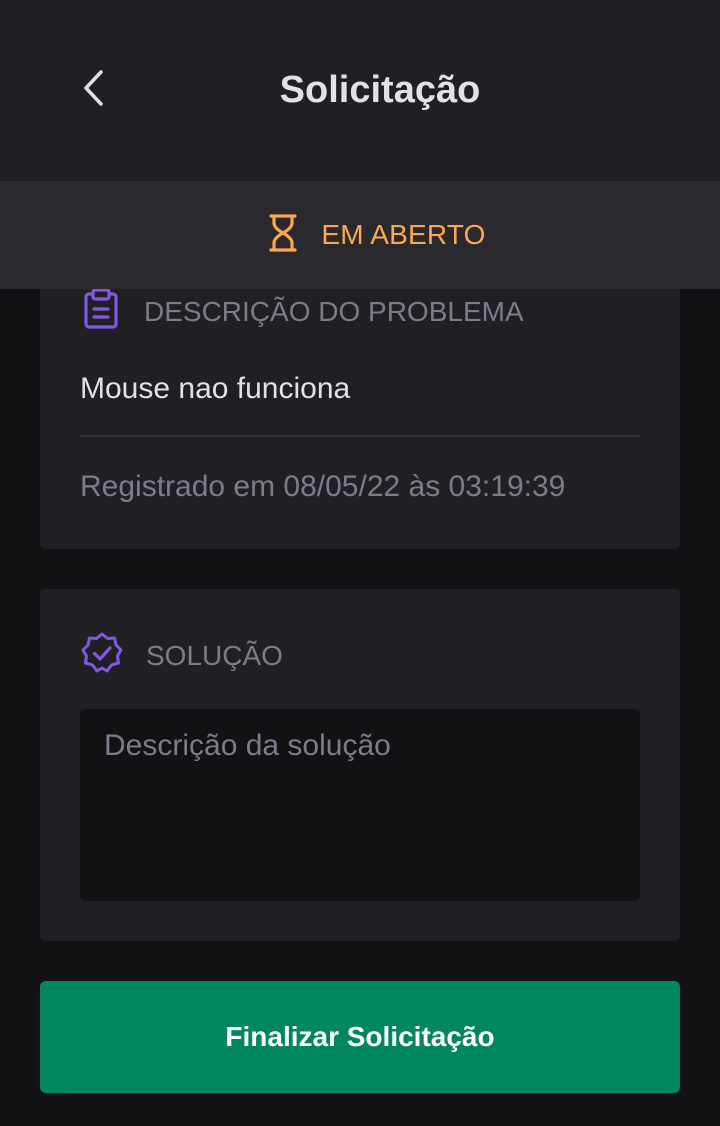 This screenshot has width=720, height=1126. I want to click on solution-label: SOLUÇÃO, so click(214, 655).